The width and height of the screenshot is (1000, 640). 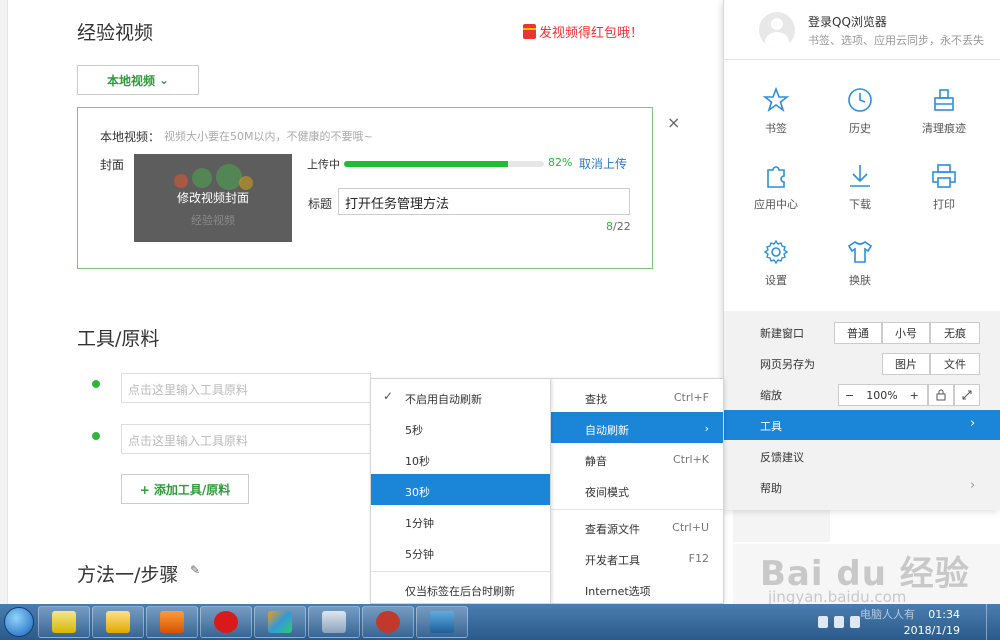 I want to click on char-count-current: 8, so click(x=609, y=226).